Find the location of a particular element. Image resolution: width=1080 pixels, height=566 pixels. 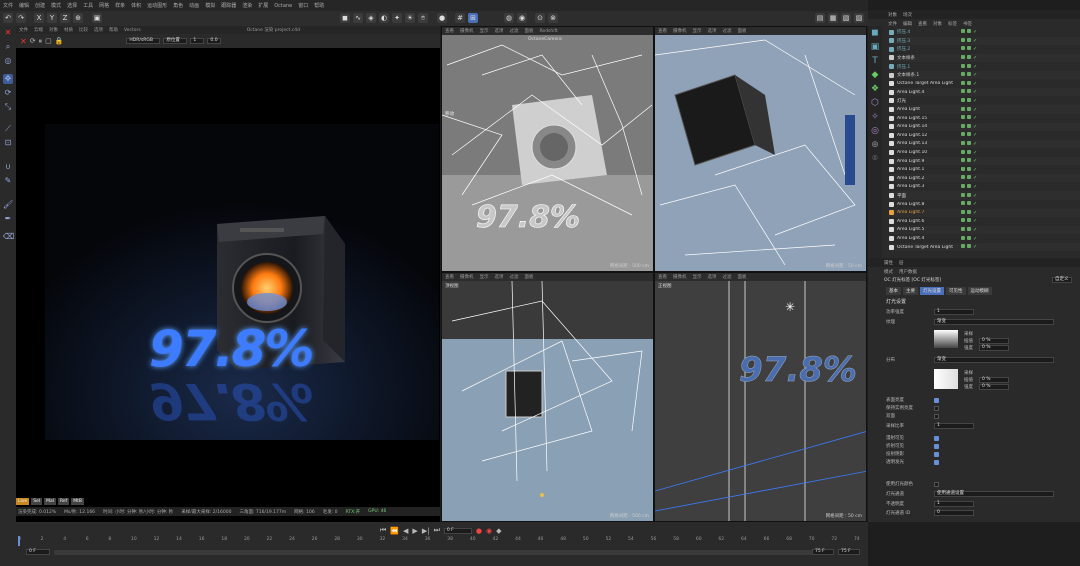

viewport-menu-item: 过滤 is located at coordinates (514, 31).